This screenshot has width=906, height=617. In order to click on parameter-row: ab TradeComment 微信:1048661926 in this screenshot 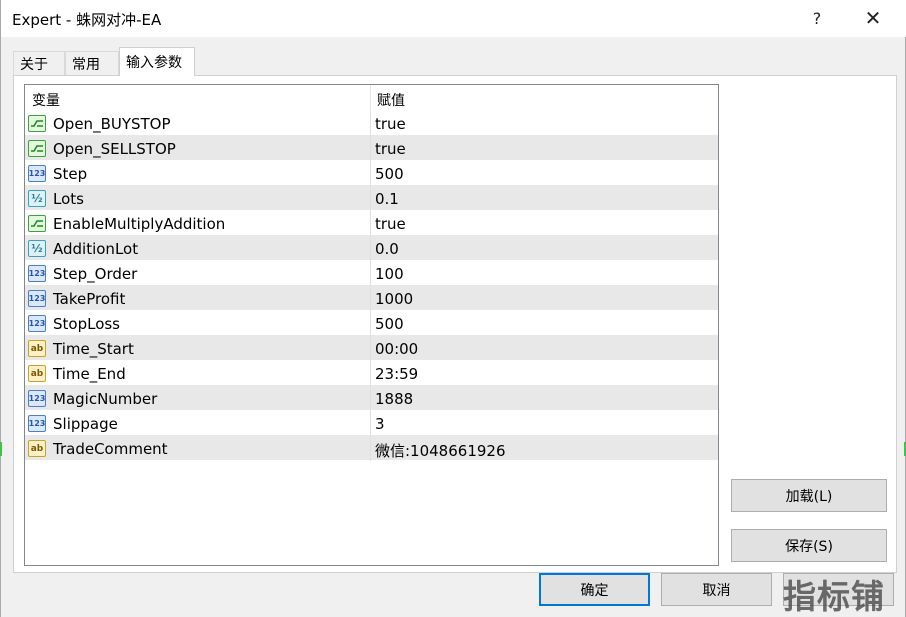, I will do `click(371, 448)`.